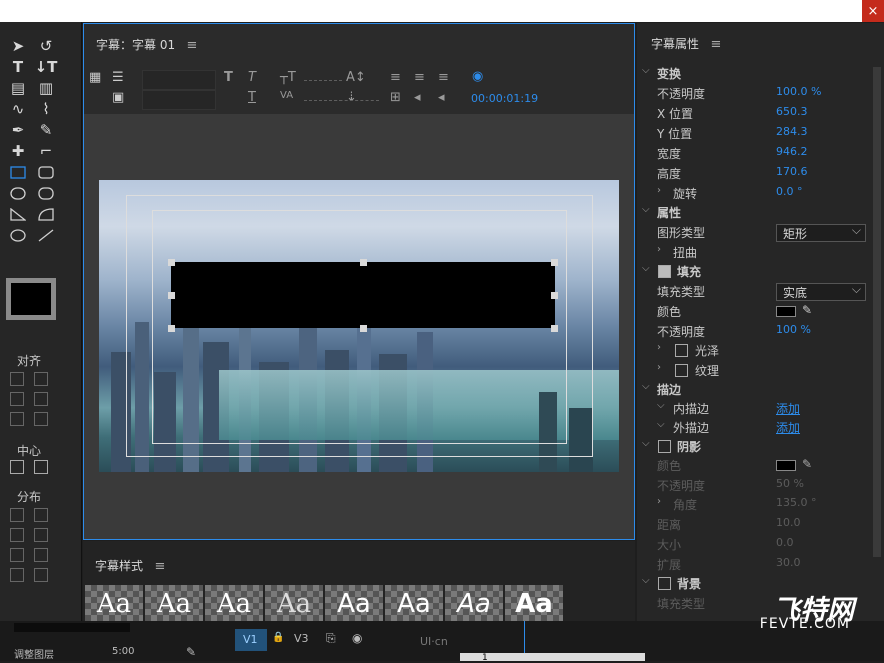 The image size is (884, 663). What do you see at coordinates (18, 172) in the screenshot?
I see `rectangle-tool-icon` at bounding box center [18, 172].